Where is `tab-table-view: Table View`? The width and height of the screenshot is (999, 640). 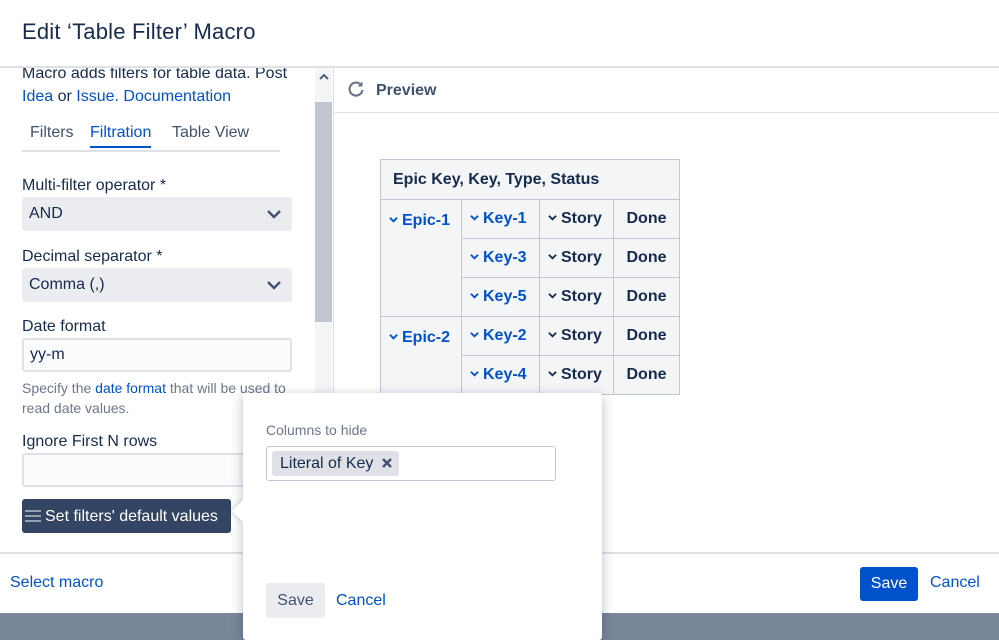 tab-table-view: Table View is located at coordinates (210, 135).